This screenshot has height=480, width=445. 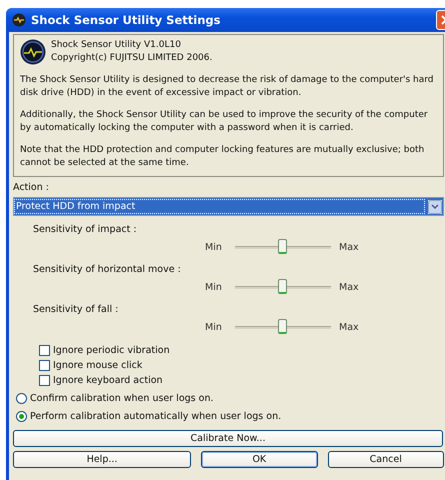 I want to click on copyright-text: Copyright(c) FUJITSU LIMITED 2006., so click(x=131, y=58).